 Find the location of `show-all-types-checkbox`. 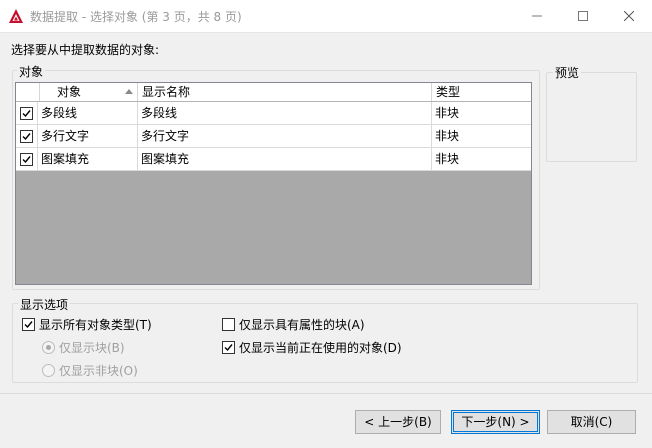

show-all-types-checkbox is located at coordinates (28, 324).